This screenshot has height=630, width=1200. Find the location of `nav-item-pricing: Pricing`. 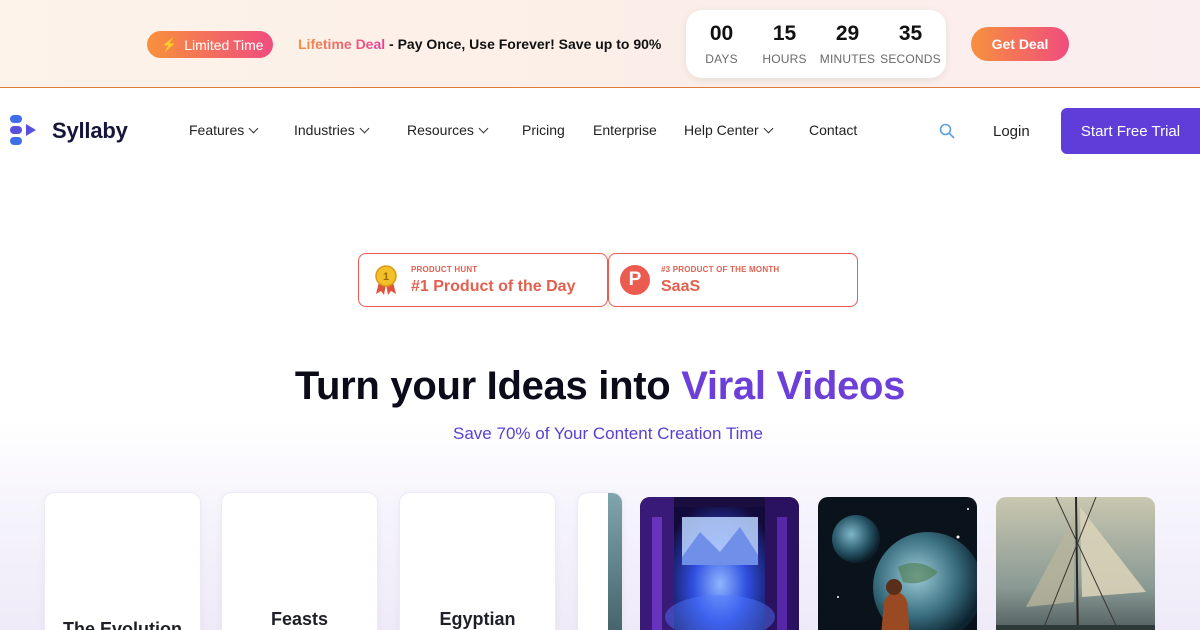

nav-item-pricing: Pricing is located at coordinates (543, 130).